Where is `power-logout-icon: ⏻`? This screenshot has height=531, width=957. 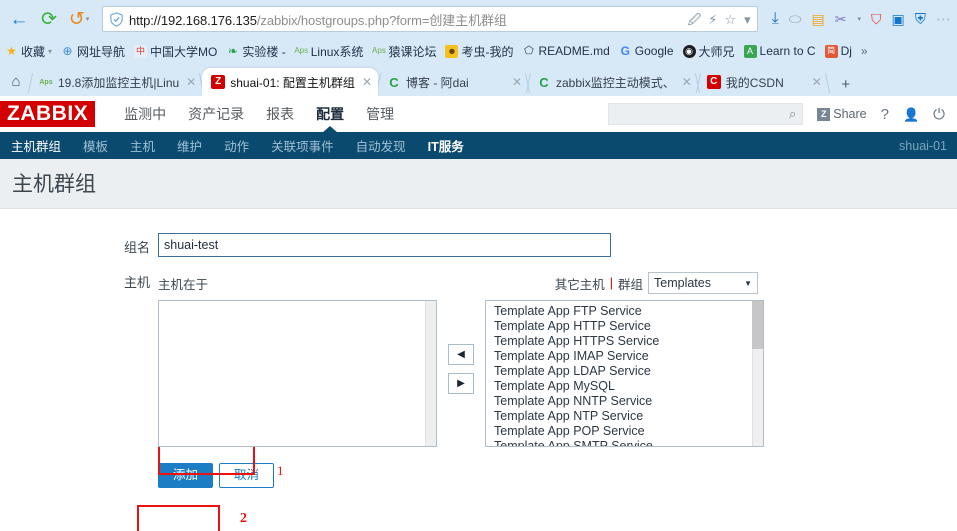
power-logout-icon: ⏻ is located at coordinates (939, 114).